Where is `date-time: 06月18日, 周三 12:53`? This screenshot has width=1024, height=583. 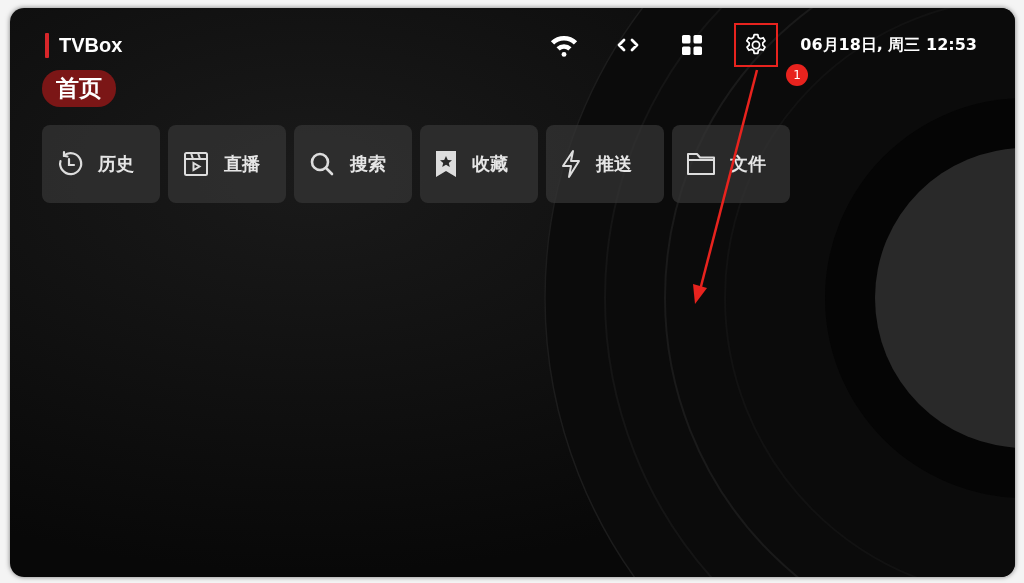
date-time: 06月18日, 周三 12:53 is located at coordinates (888, 45).